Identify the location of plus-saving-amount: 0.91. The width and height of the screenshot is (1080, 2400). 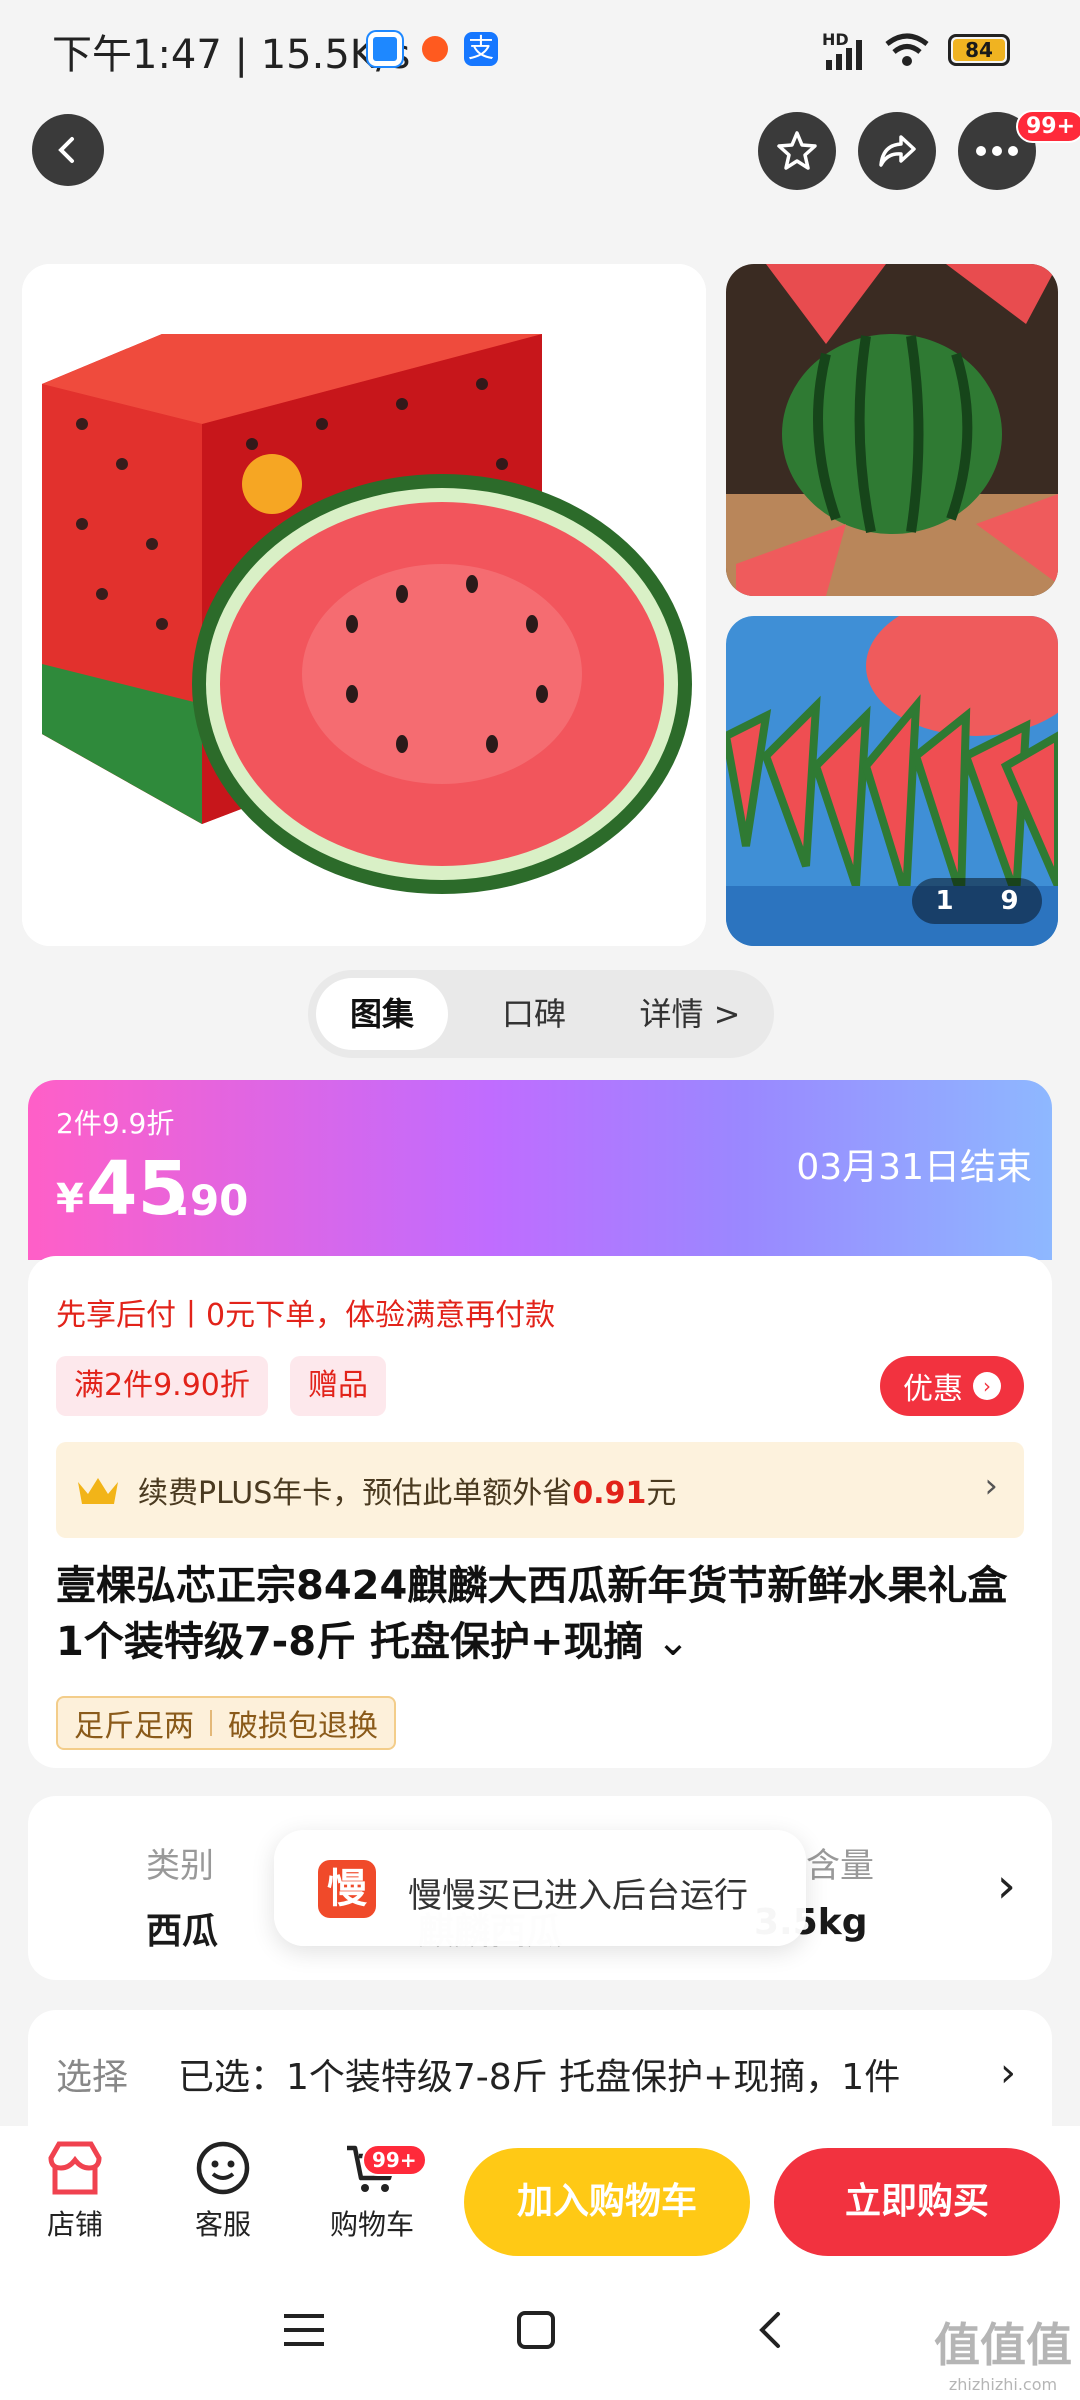
(609, 1493).